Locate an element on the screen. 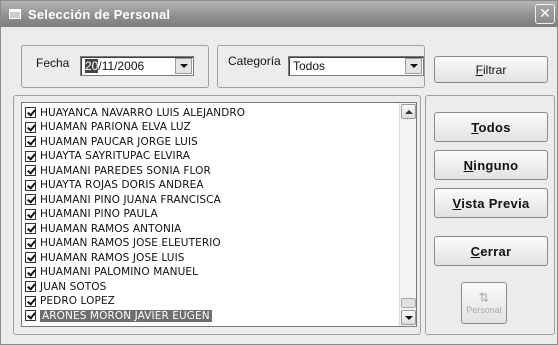 This screenshot has width=558, height=345. list-item: HUAMANI PALOMINO MANUEL is located at coordinates (210, 272).